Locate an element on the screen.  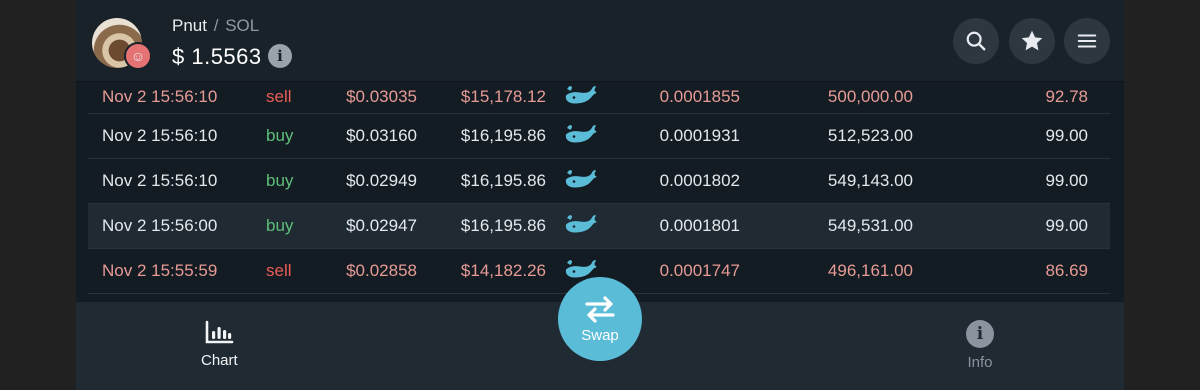
swap-icon is located at coordinates (600, 309).